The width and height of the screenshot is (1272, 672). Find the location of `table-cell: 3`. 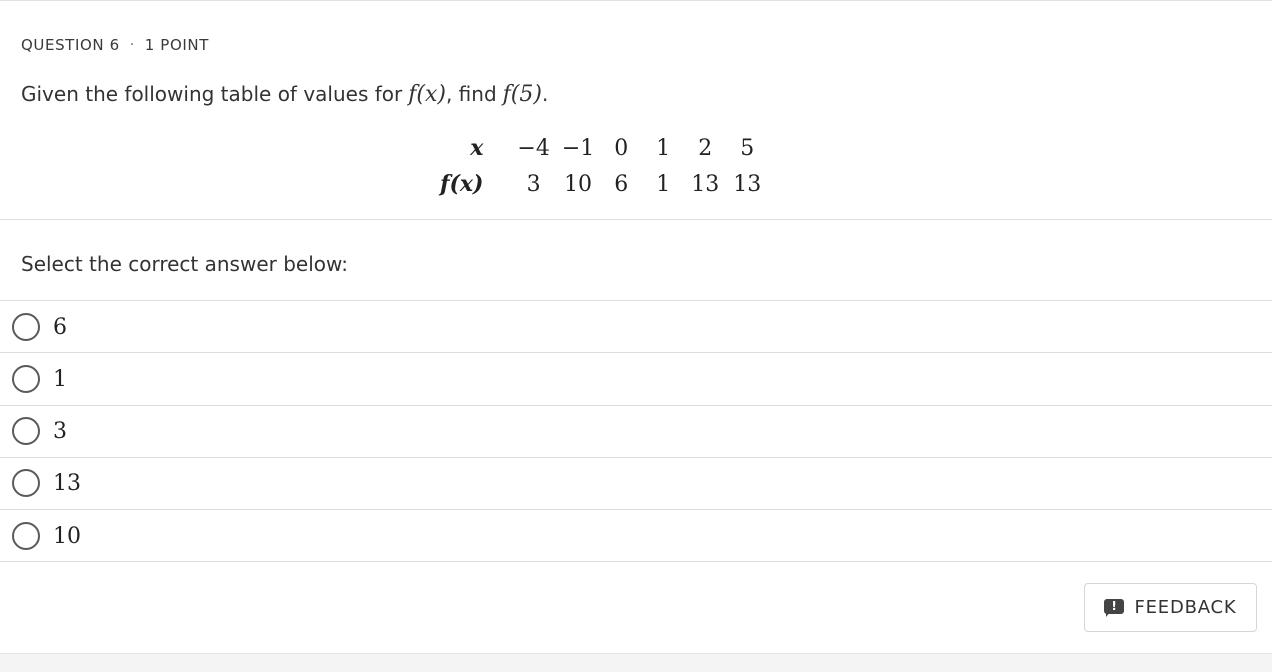

table-cell: 3 is located at coordinates (533, 184).